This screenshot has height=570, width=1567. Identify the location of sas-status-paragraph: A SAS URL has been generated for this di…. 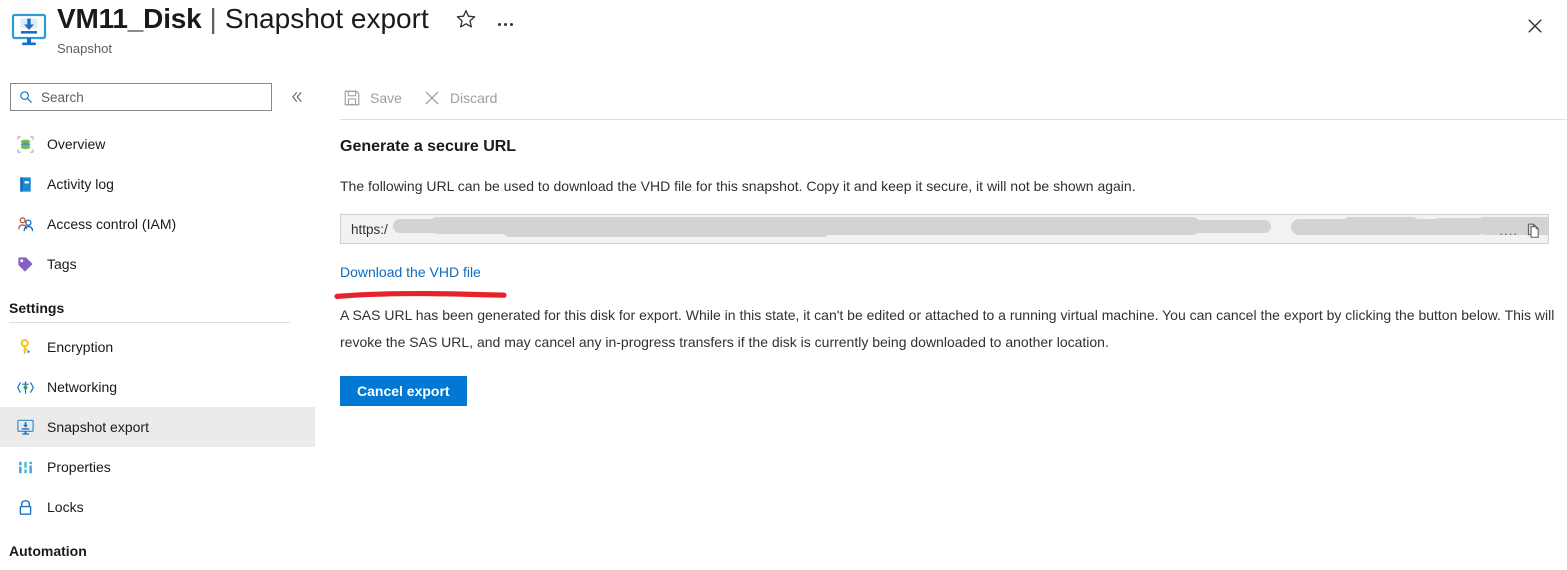
(947, 328).